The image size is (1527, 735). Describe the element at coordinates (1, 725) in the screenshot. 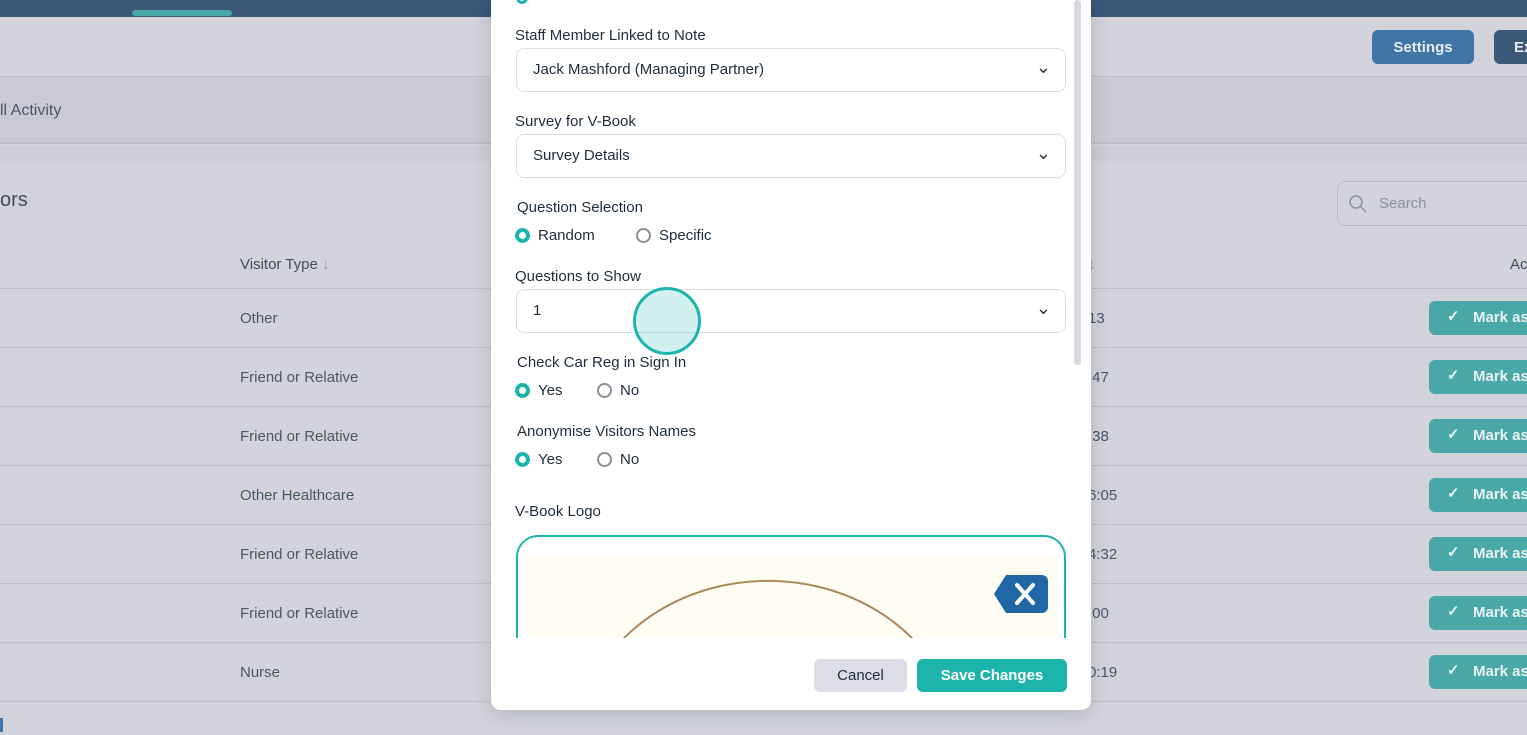

I see `pagination-marker` at that location.